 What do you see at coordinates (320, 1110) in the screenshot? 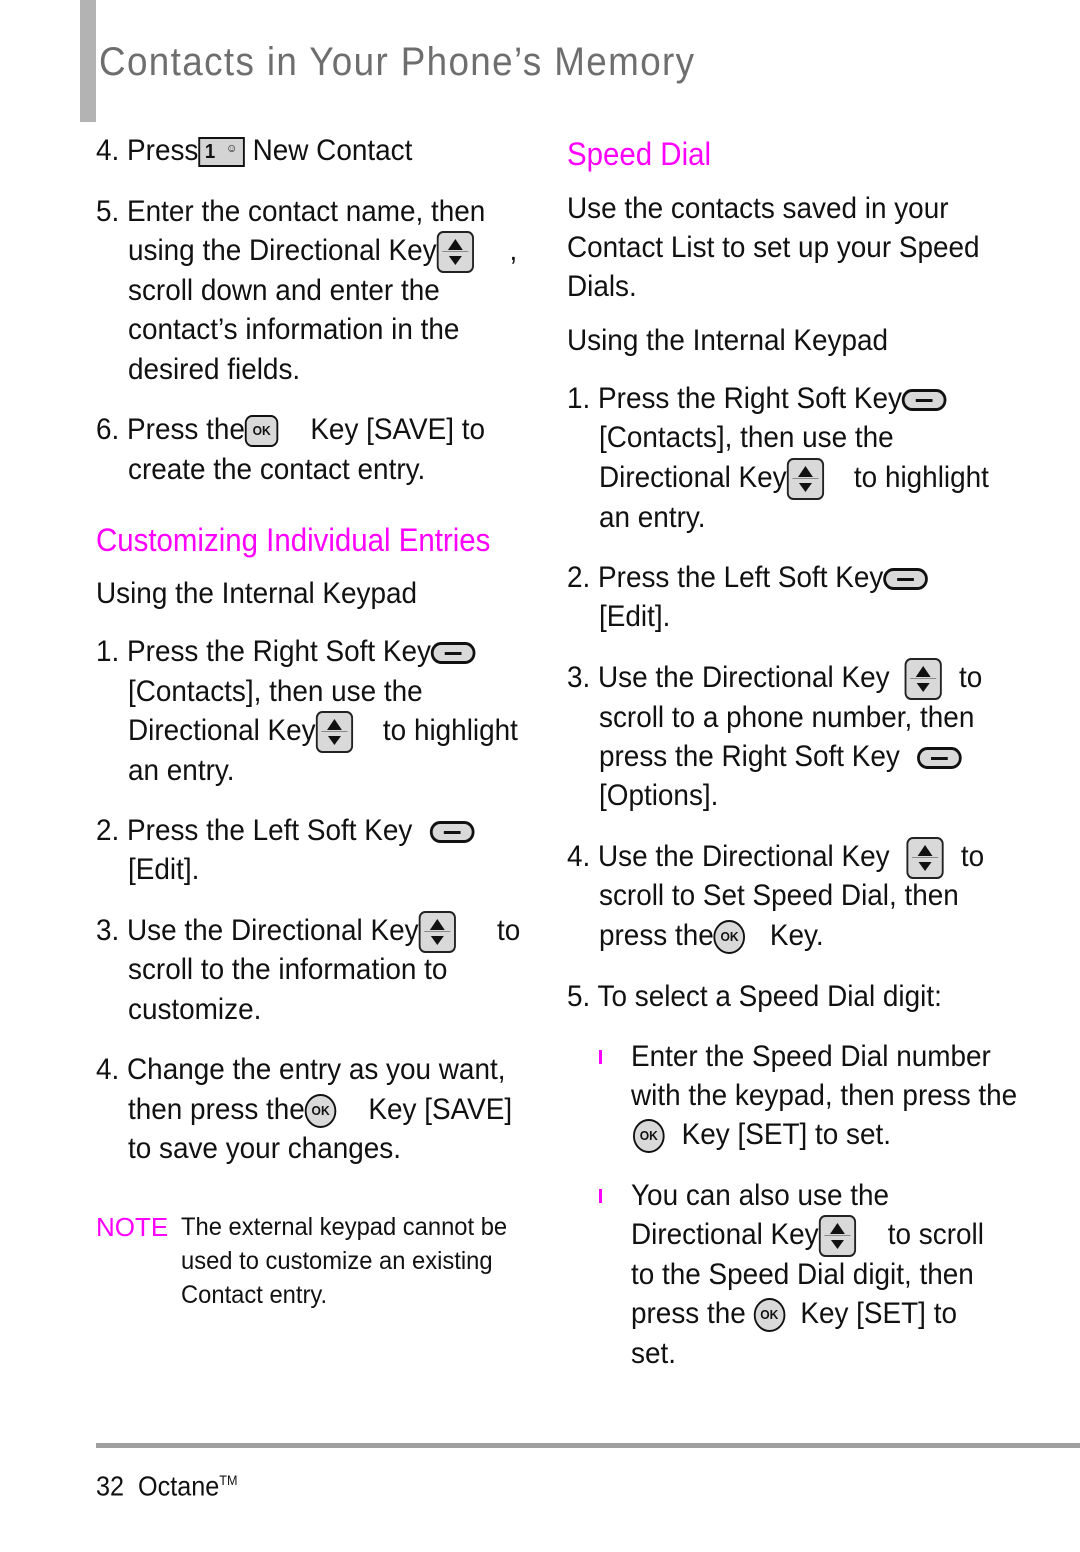
I see `left-cust-step-4-line-2: then press the OK Key [SAVE]` at bounding box center [320, 1110].